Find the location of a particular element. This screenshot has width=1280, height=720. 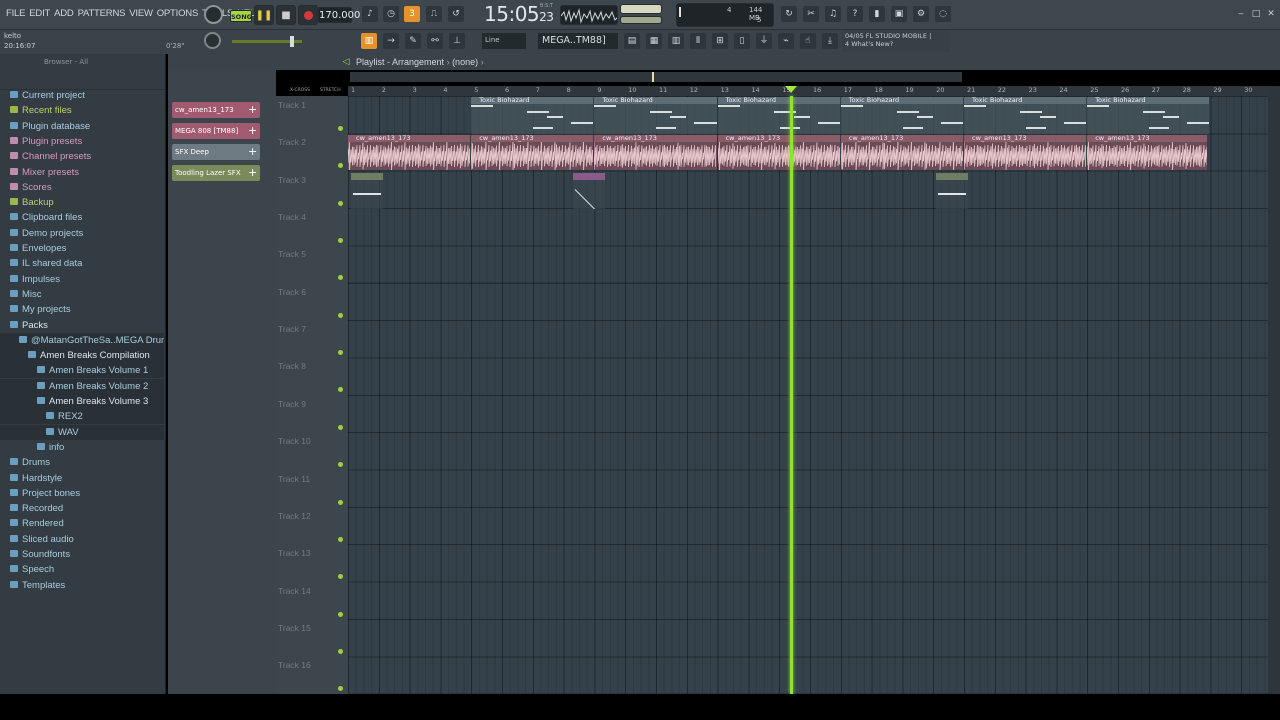

browser-item-project-bones: Project bones is located at coordinates (82, 493).